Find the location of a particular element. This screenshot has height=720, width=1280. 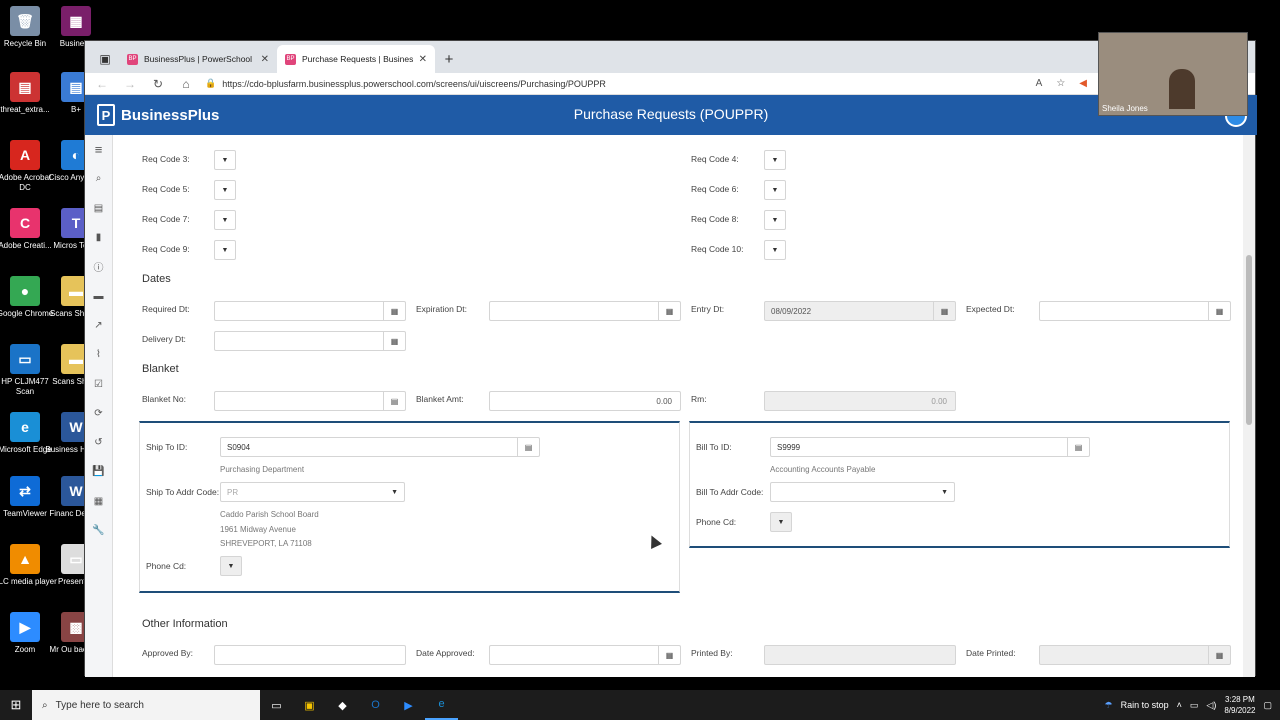

printed-by-input is located at coordinates (860, 655).